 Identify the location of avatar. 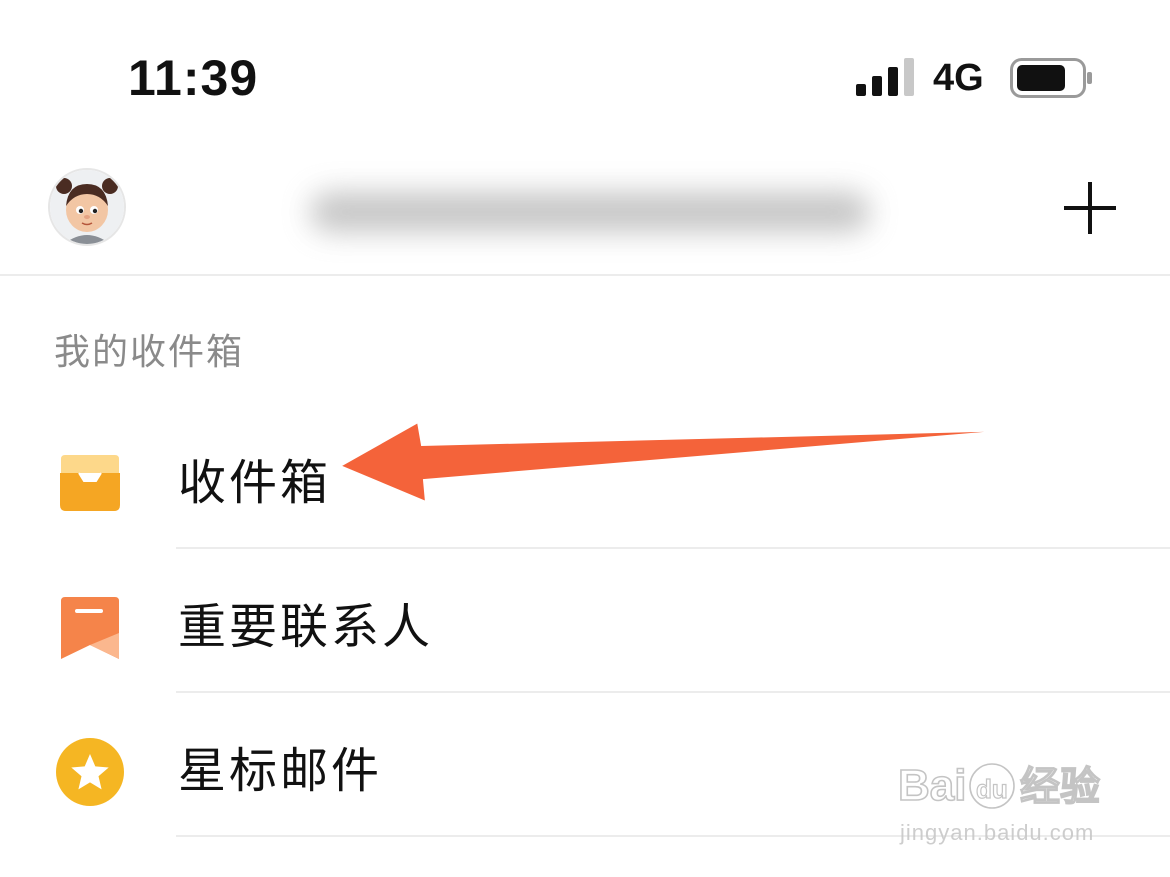
(87, 207).